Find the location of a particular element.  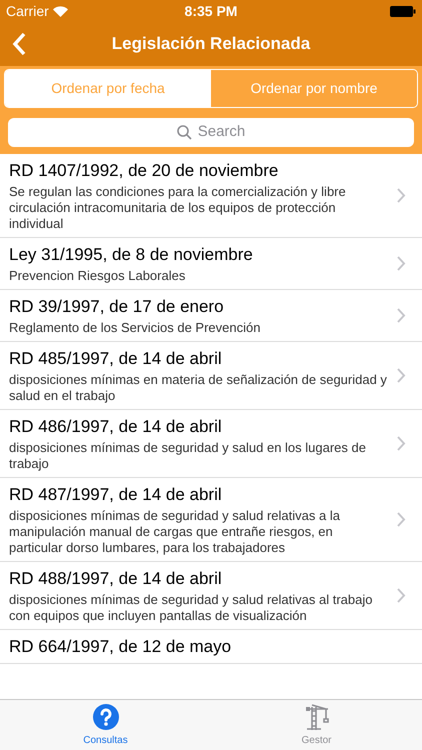

law-description: disposiciones mínimas de seguridad y salud en los lugares de trabajo is located at coordinates (188, 456).